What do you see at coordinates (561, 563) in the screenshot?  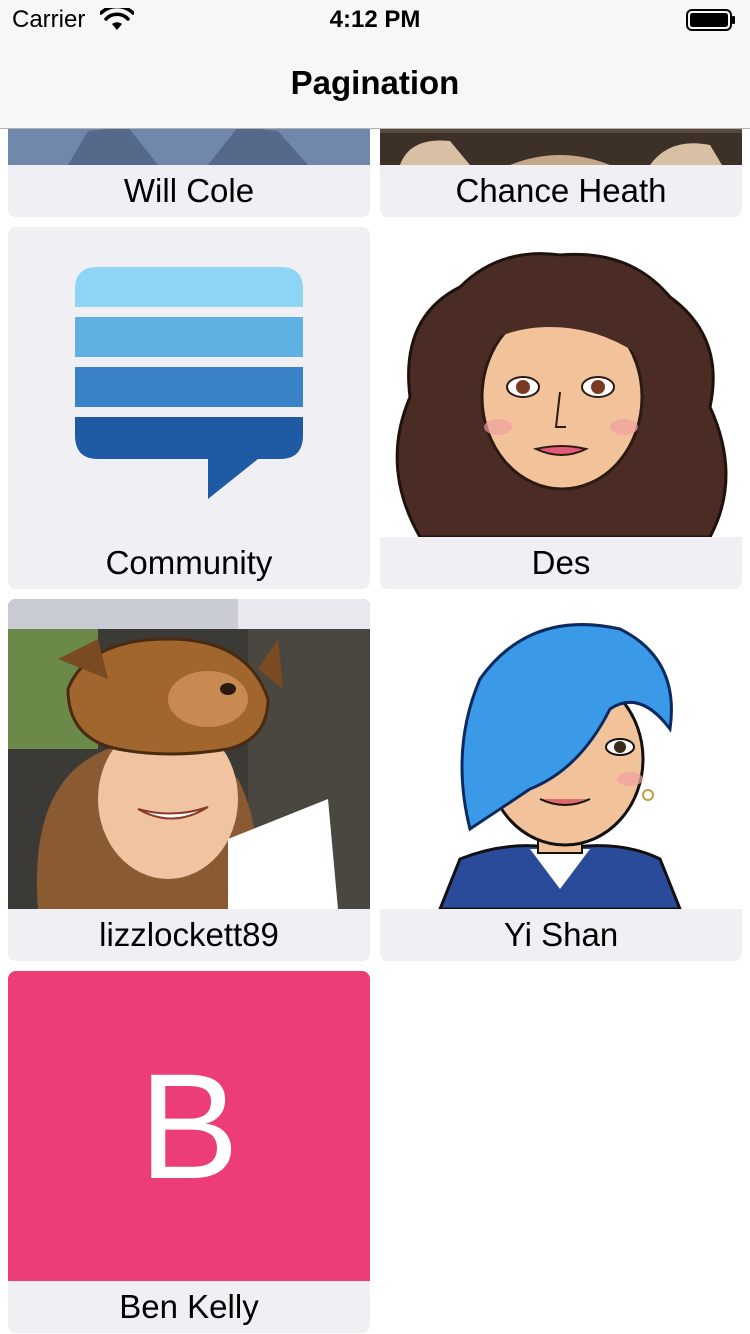 I see `cell-name: Des` at bounding box center [561, 563].